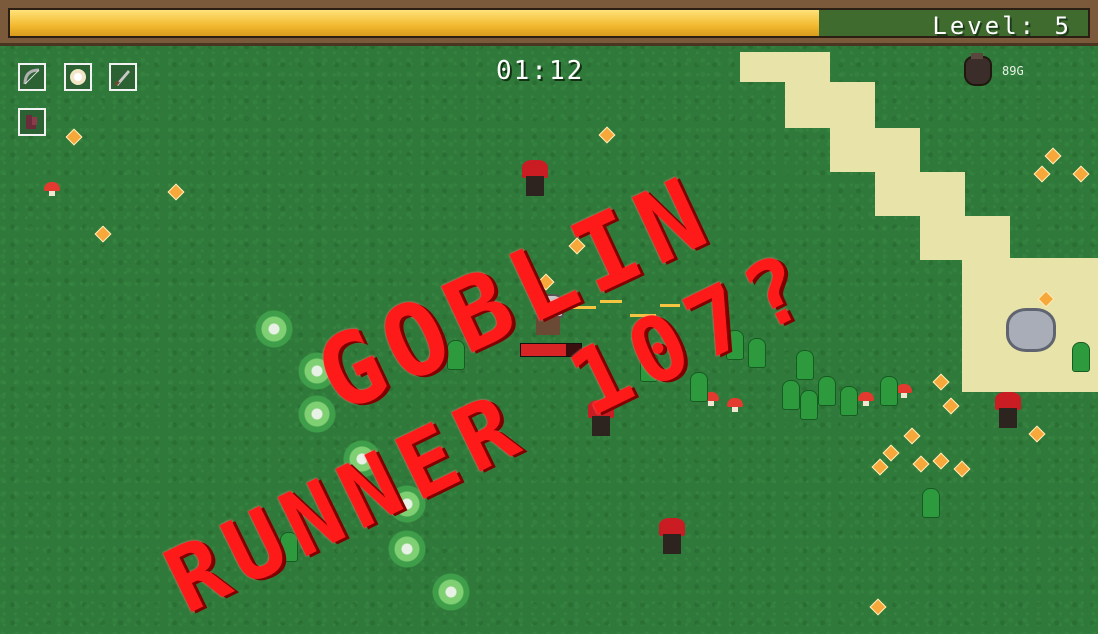  I want to click on burst-icon, so click(78, 77).